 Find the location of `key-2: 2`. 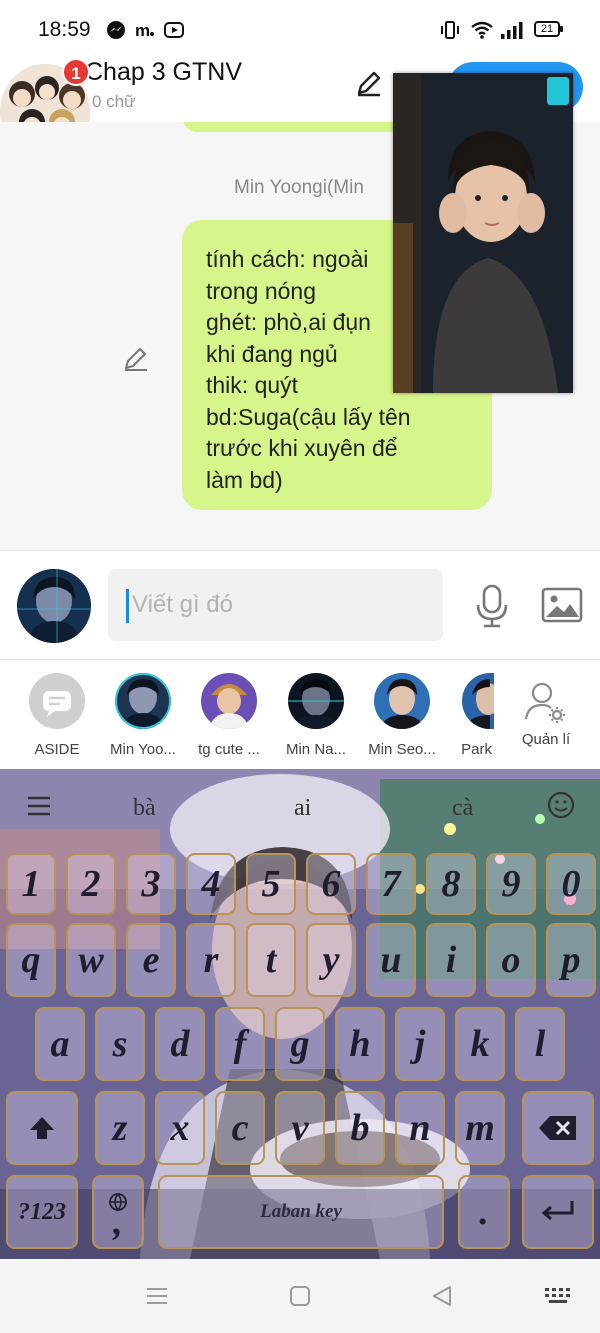

key-2: 2 is located at coordinates (91, 884).